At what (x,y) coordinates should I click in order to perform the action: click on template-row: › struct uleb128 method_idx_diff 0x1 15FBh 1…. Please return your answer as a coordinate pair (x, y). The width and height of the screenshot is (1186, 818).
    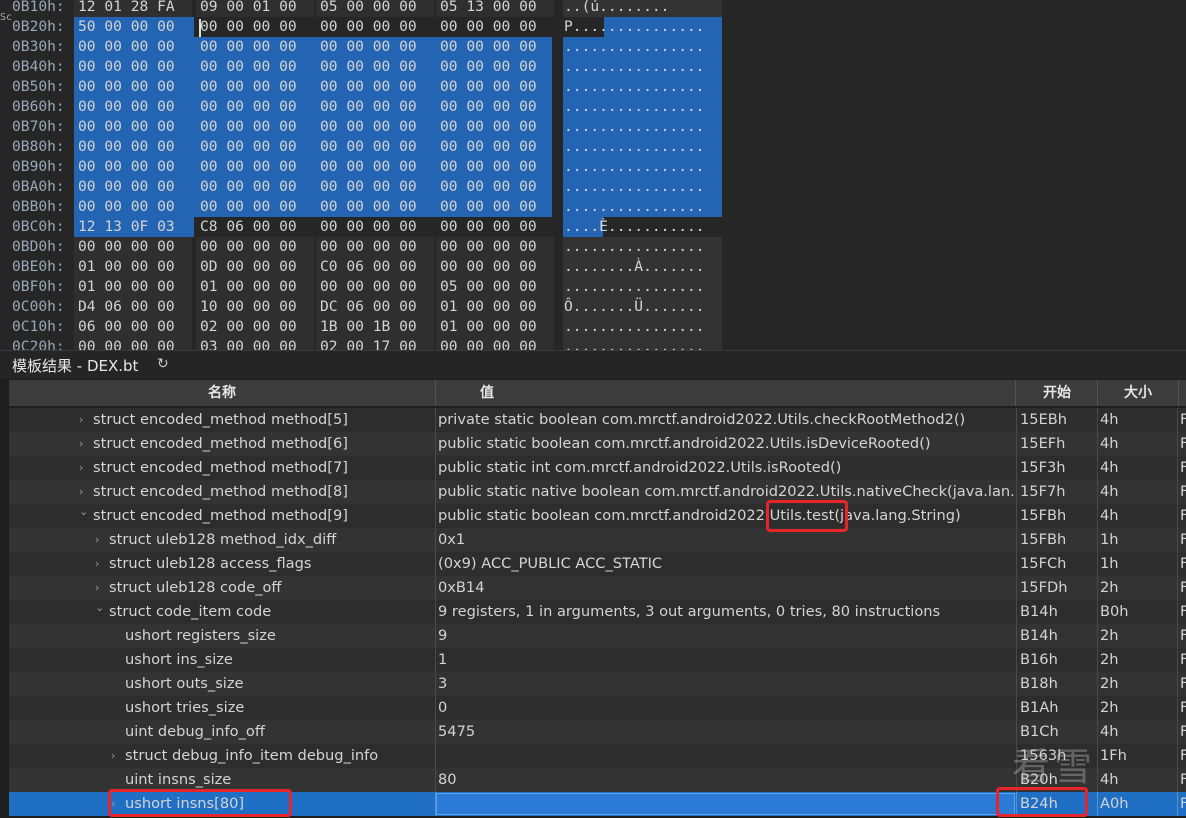
    Looking at the image, I should click on (597, 540).